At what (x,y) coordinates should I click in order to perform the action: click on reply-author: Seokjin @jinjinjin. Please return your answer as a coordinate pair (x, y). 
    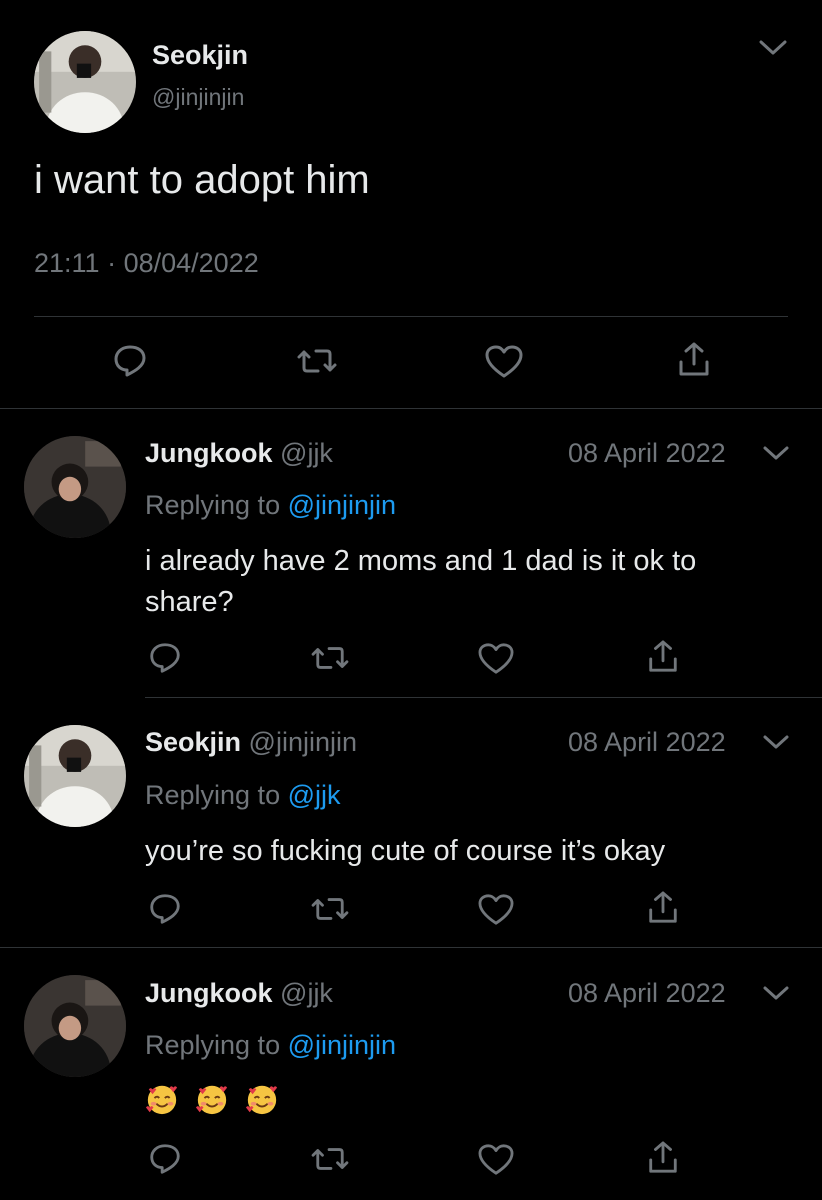
    Looking at the image, I should click on (251, 742).